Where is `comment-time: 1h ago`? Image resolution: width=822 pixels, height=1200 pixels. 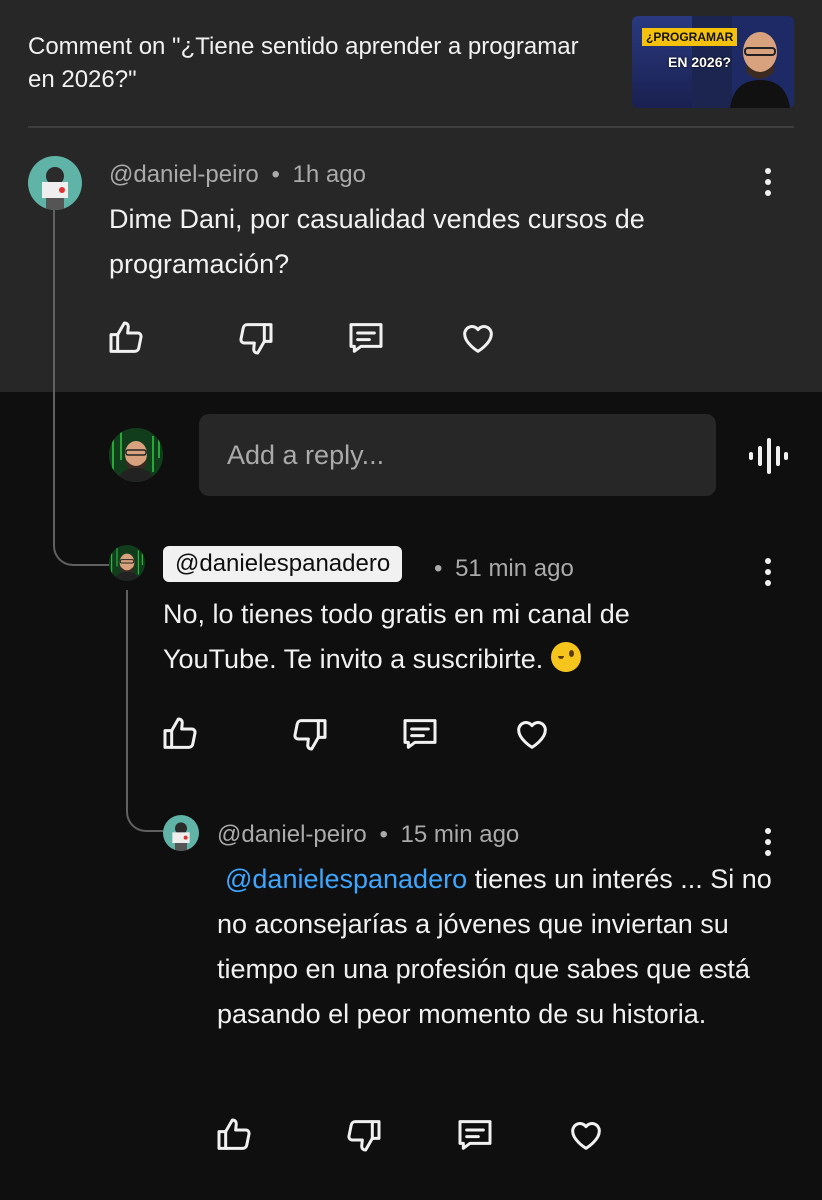
comment-time: 1h ago is located at coordinates (329, 174).